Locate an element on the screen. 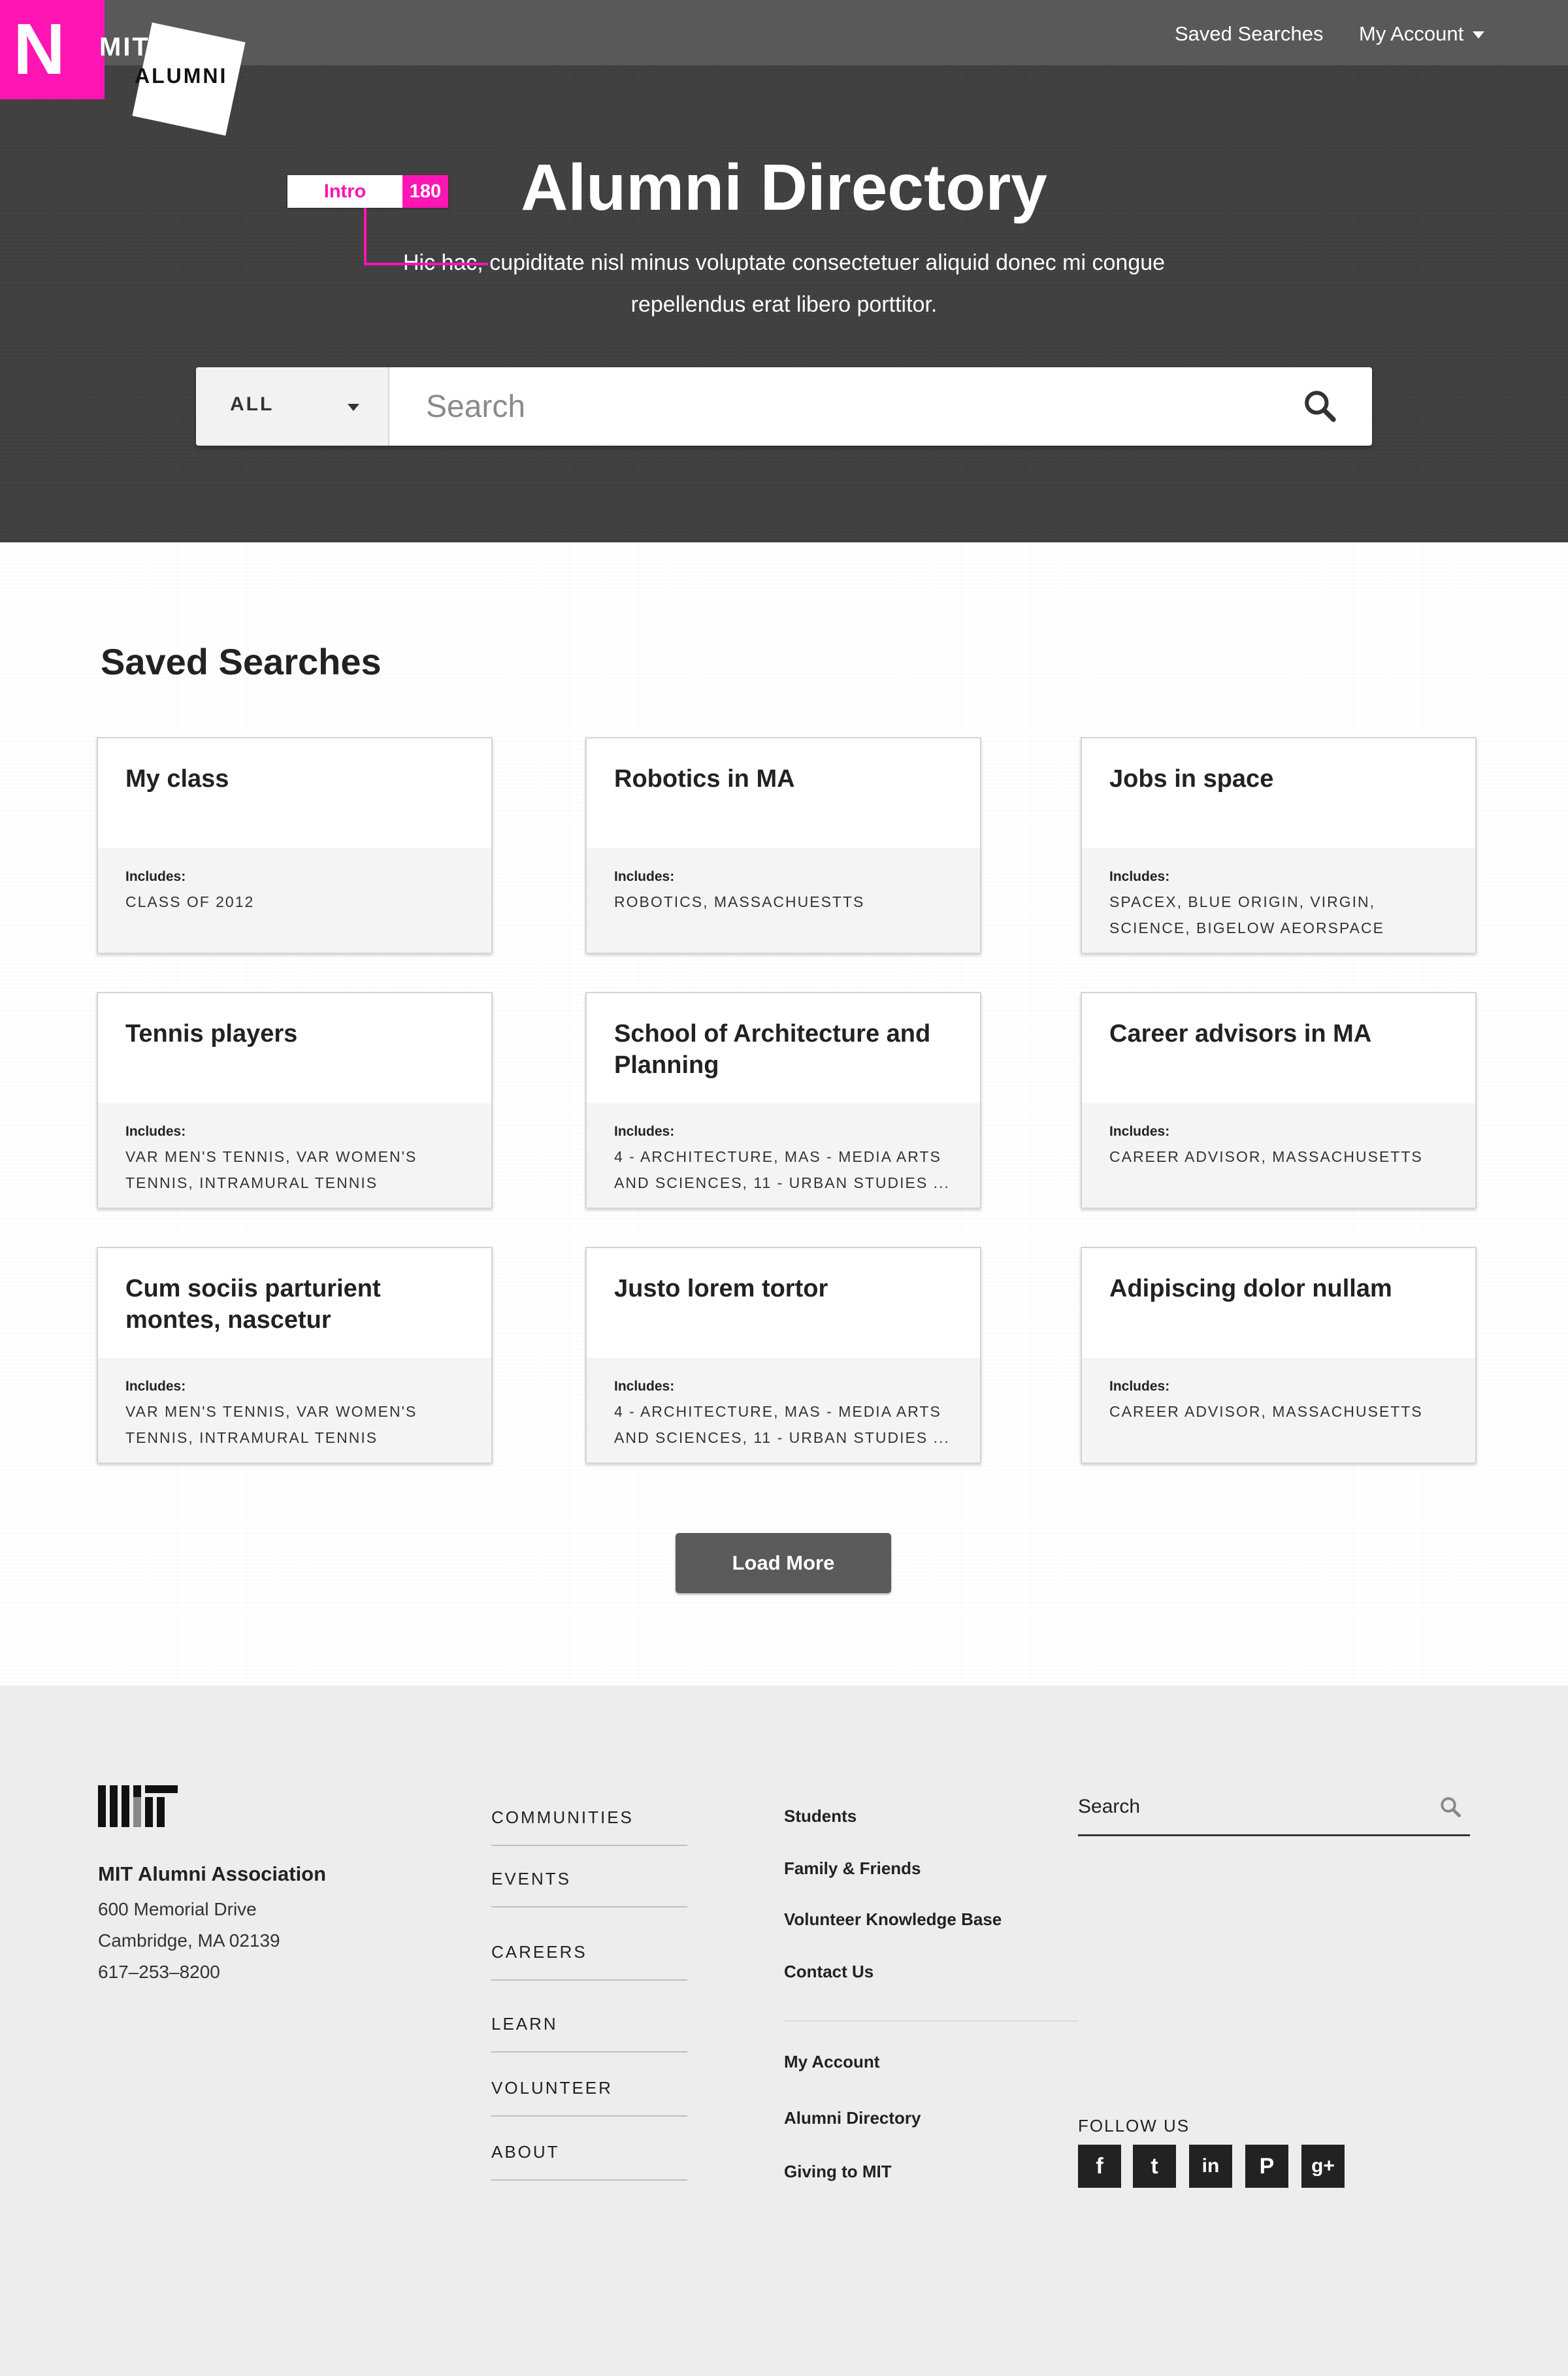 The width and height of the screenshot is (1568, 2376). footer-nav-about: ABOUT is located at coordinates (589, 2161).